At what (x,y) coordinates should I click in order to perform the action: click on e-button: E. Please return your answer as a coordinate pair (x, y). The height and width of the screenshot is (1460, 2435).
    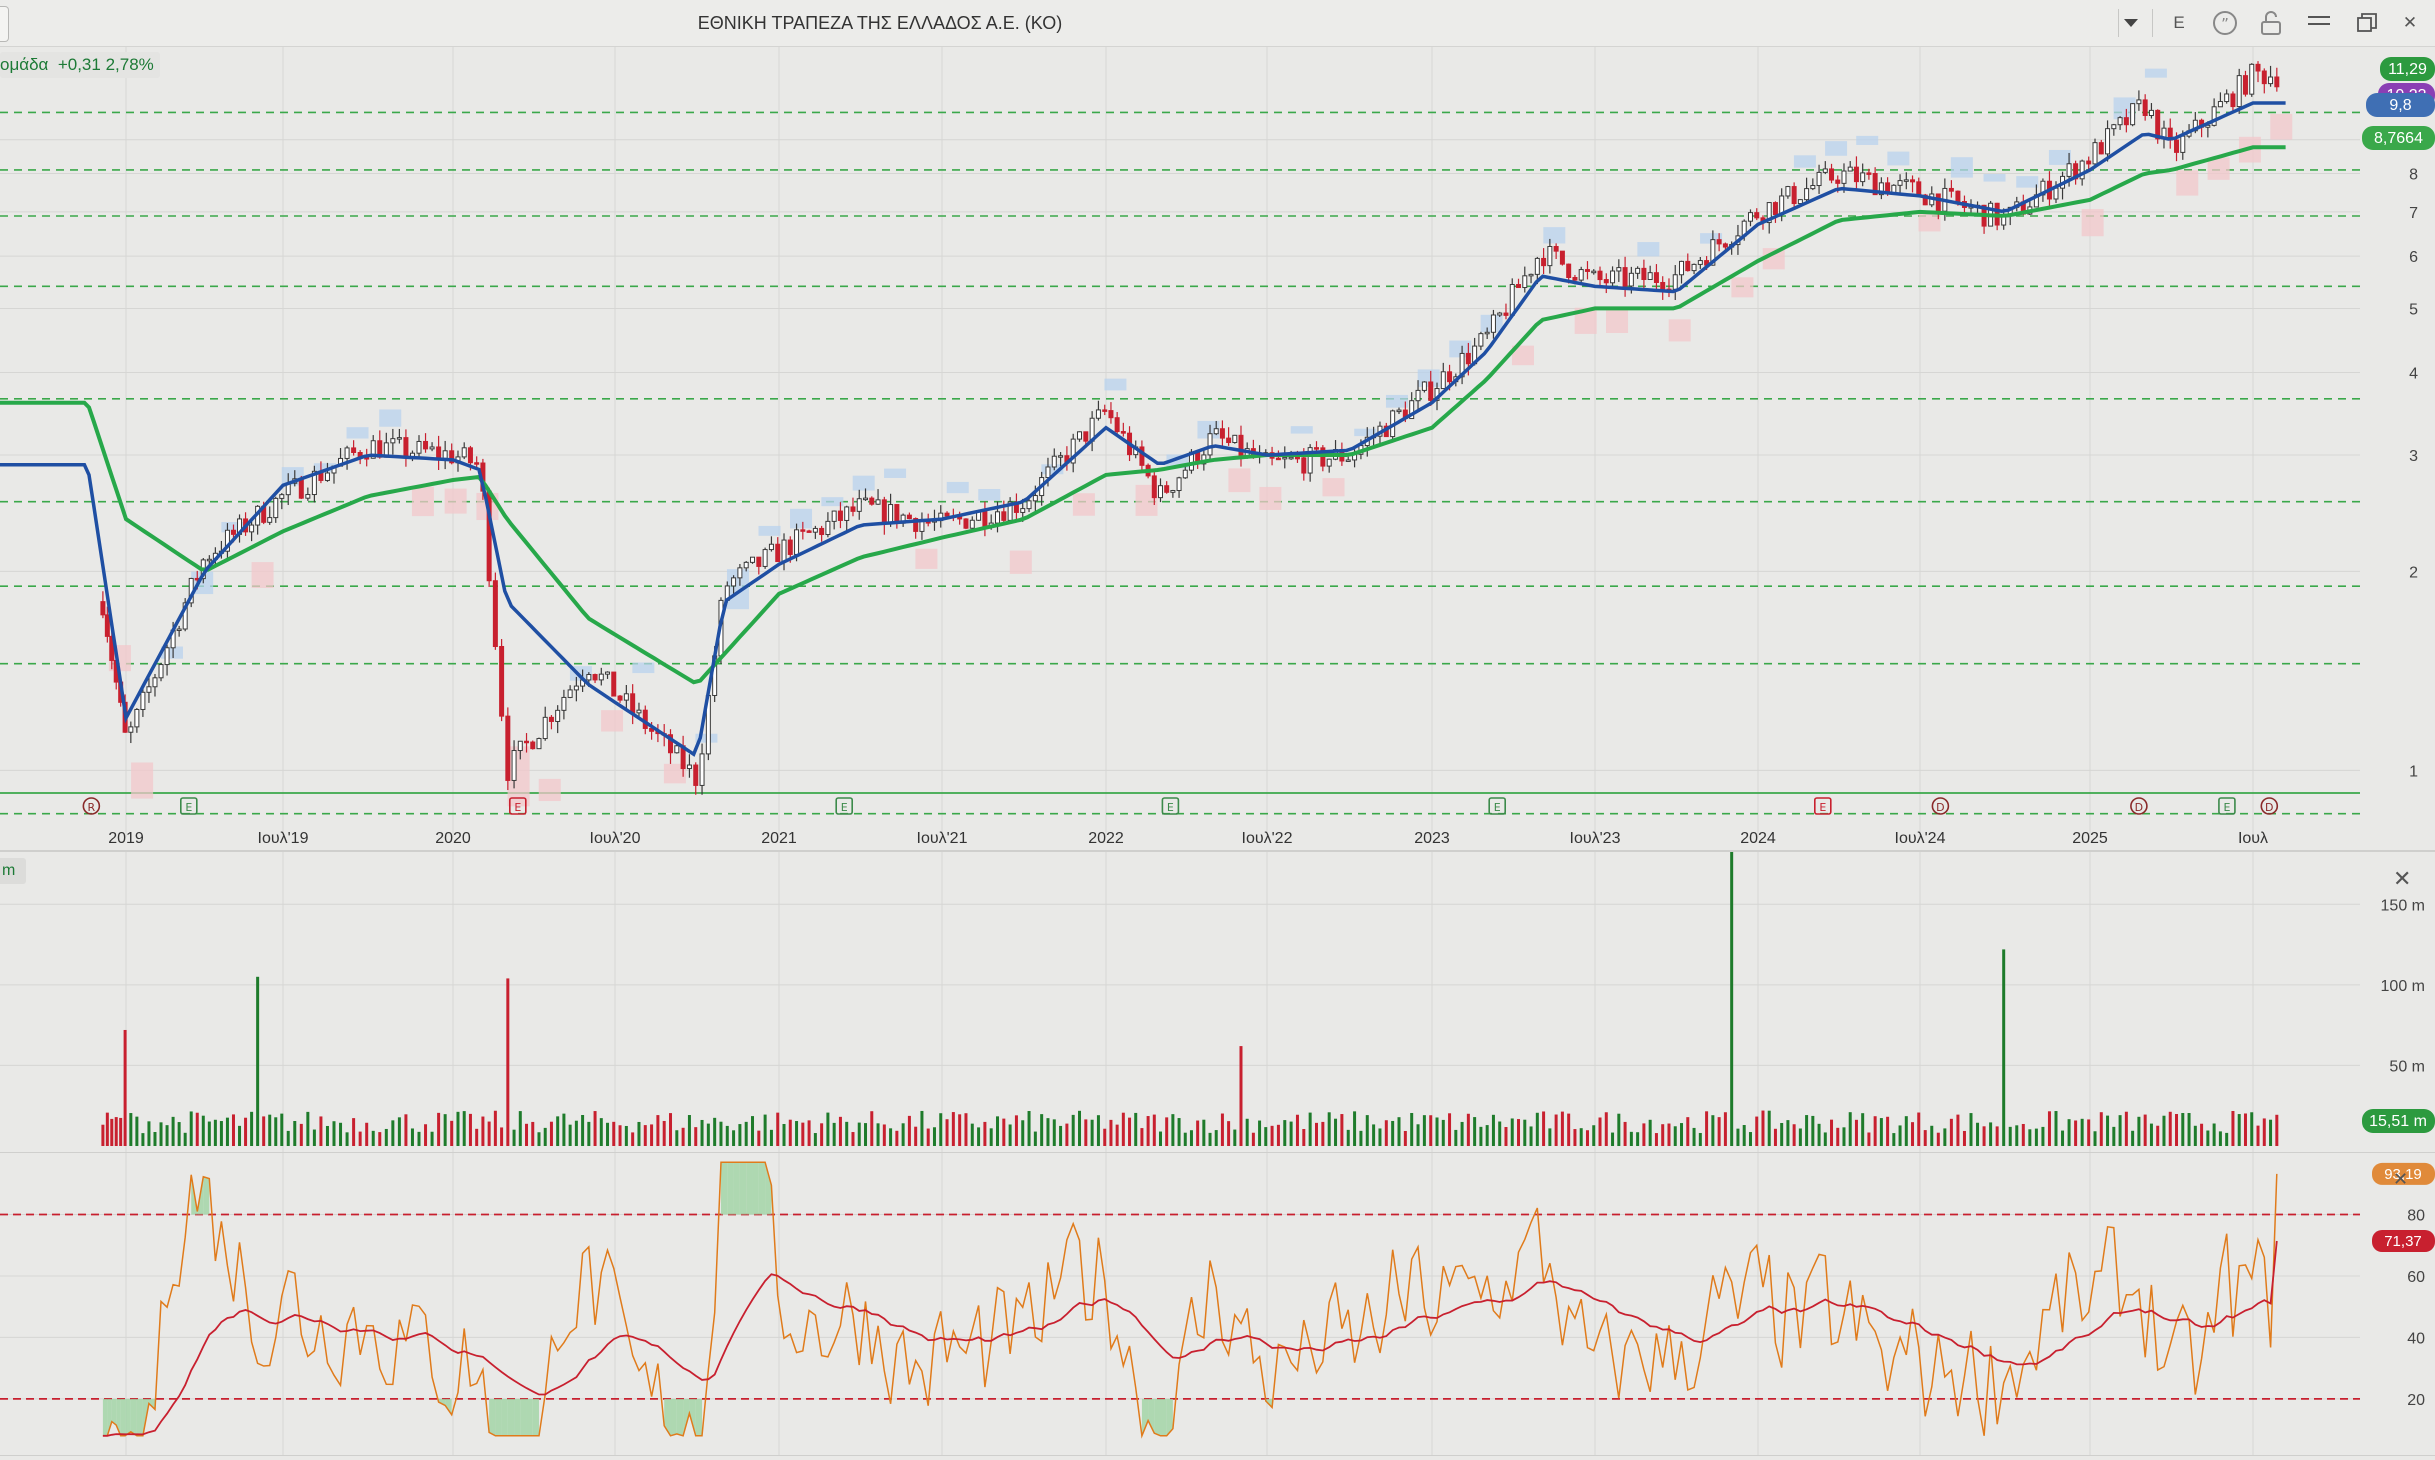
    Looking at the image, I should click on (2179, 23).